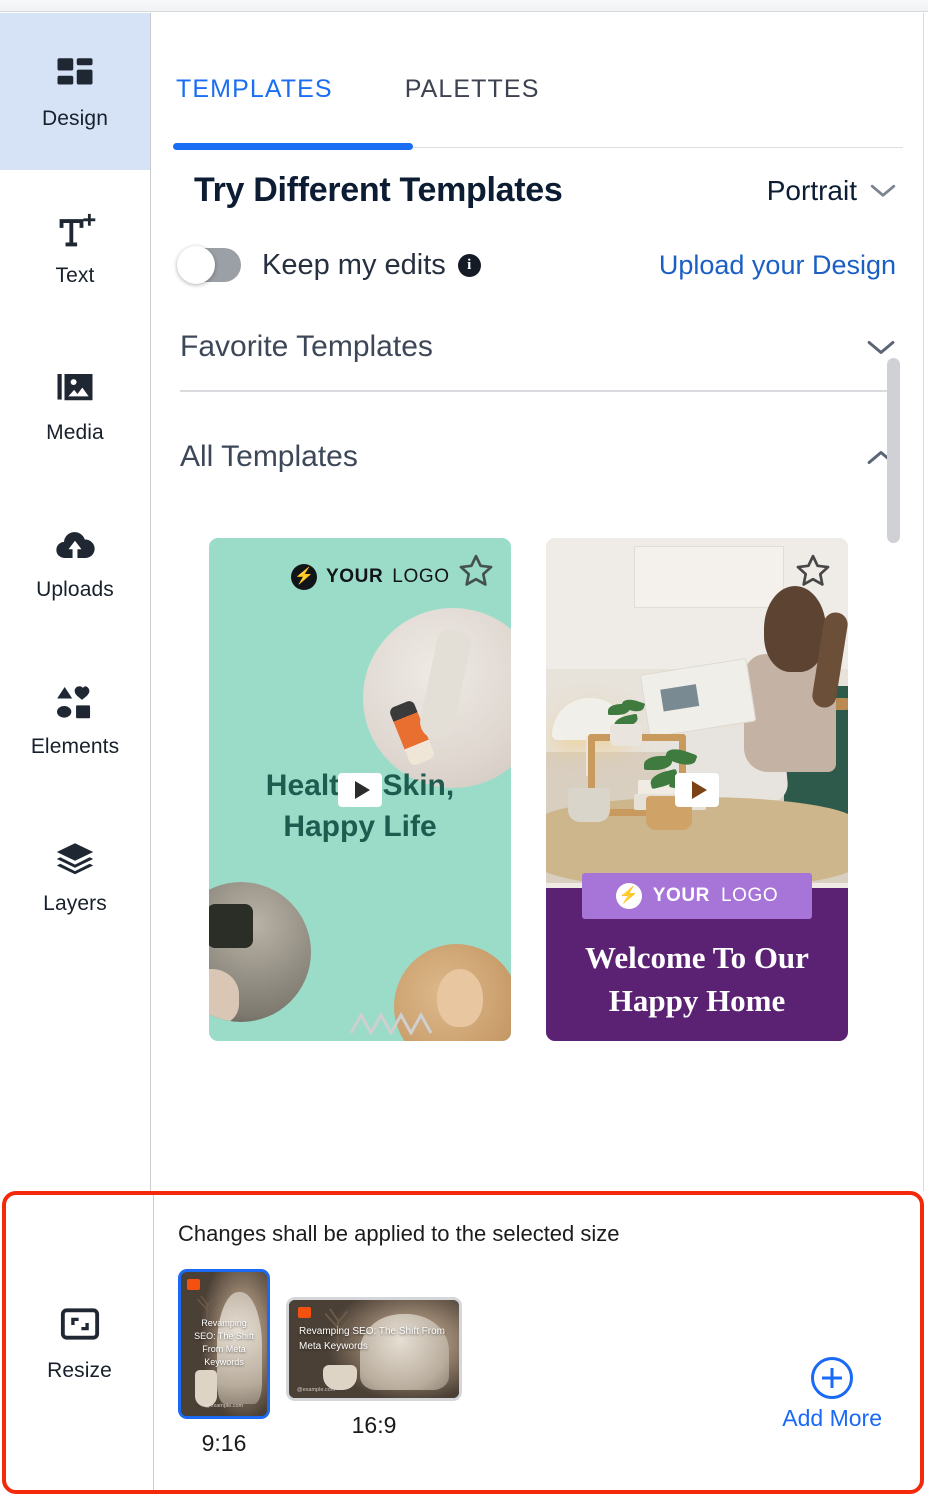  What do you see at coordinates (360, 826) in the screenshot?
I see `headline-line-2: Happy Life` at bounding box center [360, 826].